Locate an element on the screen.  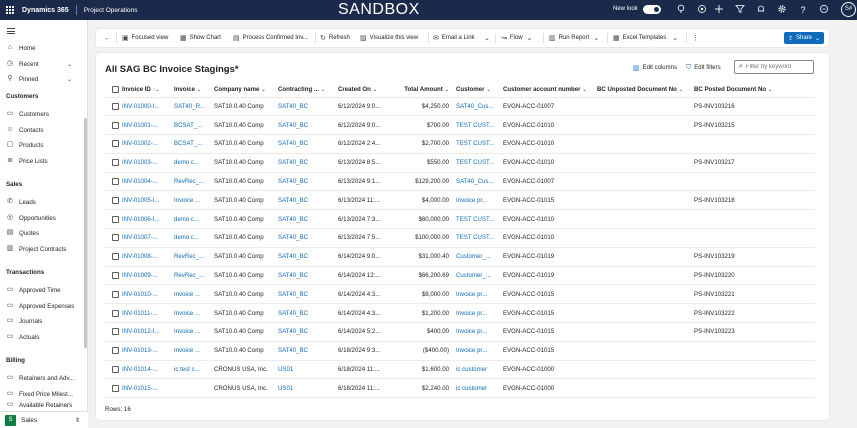
keyword-filter-input is located at coordinates (777, 67).